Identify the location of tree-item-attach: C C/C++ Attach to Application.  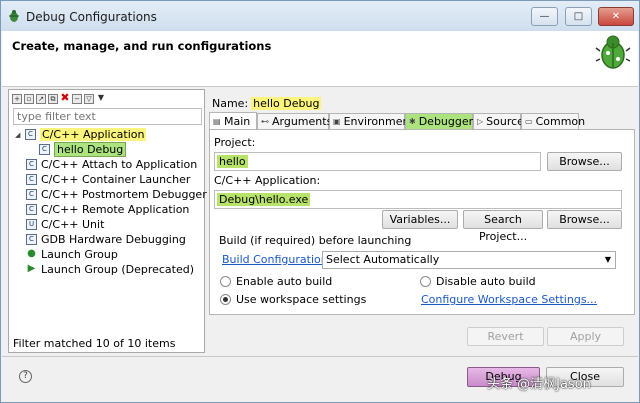
(111, 164).